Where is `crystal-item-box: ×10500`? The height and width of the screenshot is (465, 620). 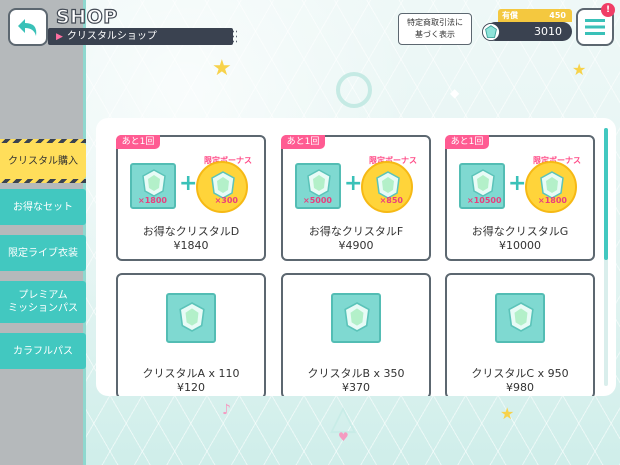
crystal-item-box: ×10500 is located at coordinates (482, 186).